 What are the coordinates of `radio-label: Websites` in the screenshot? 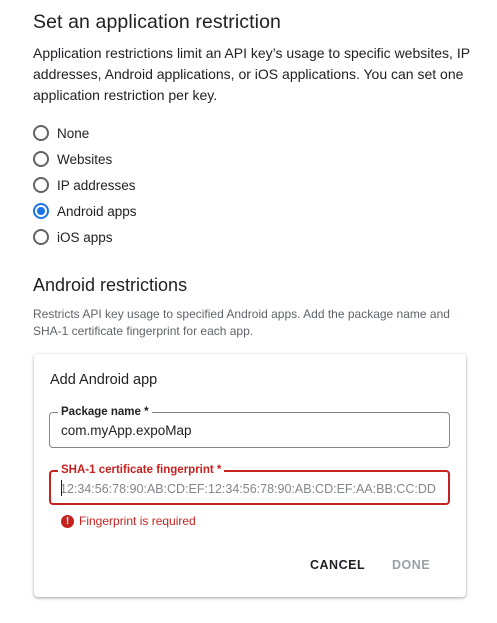 It's located at (85, 159).